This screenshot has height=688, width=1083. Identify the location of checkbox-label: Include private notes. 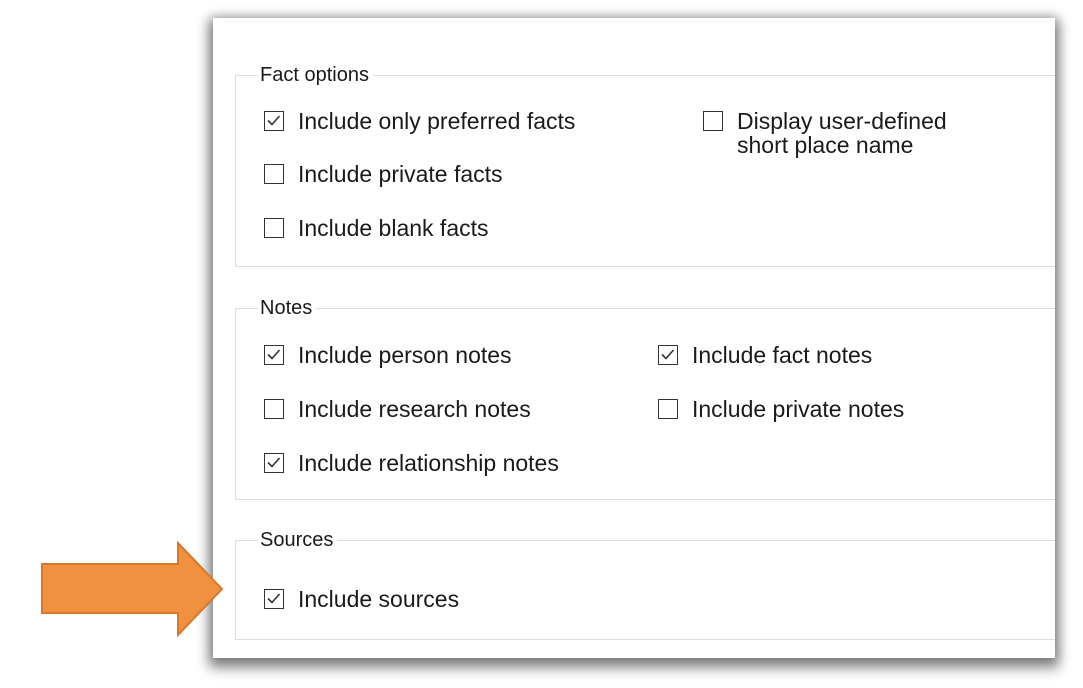
(798, 409).